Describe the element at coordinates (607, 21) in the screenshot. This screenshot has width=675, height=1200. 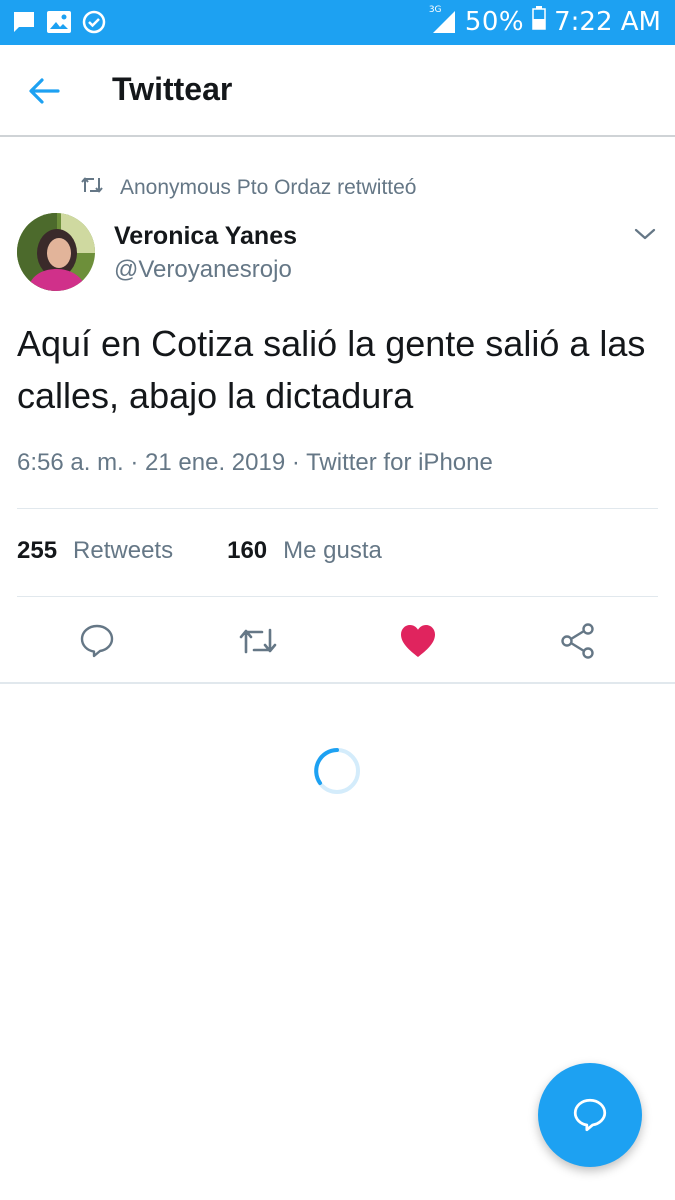
I see `status-time: 7:22 AM` at that location.